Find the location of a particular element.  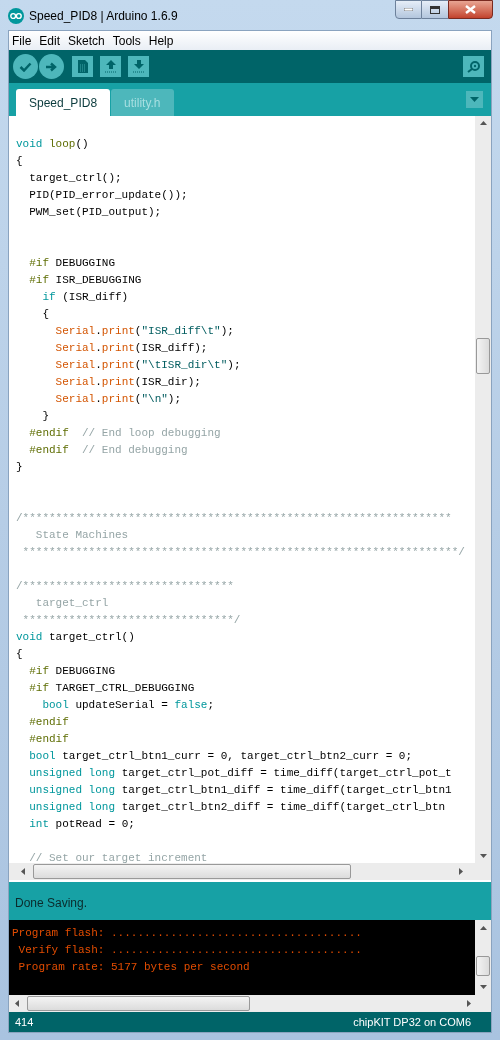

console-scrollbar is located at coordinates (483, 957).